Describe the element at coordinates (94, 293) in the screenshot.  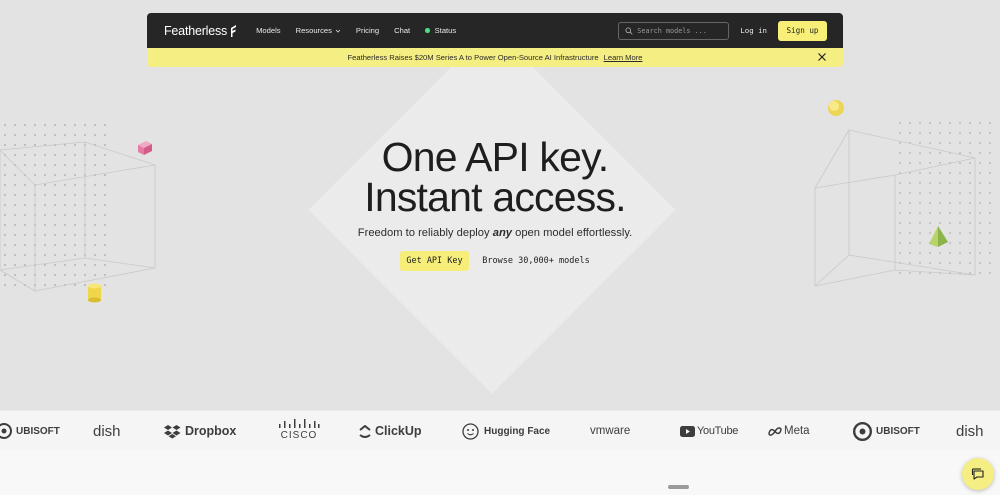
I see `yellow-cylinder-icon` at that location.